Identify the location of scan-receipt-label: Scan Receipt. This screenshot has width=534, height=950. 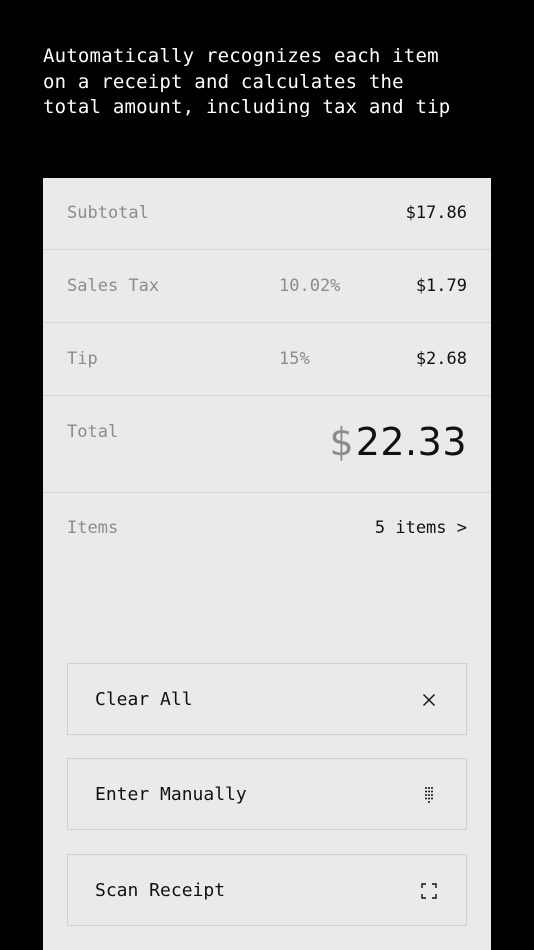
(160, 890).